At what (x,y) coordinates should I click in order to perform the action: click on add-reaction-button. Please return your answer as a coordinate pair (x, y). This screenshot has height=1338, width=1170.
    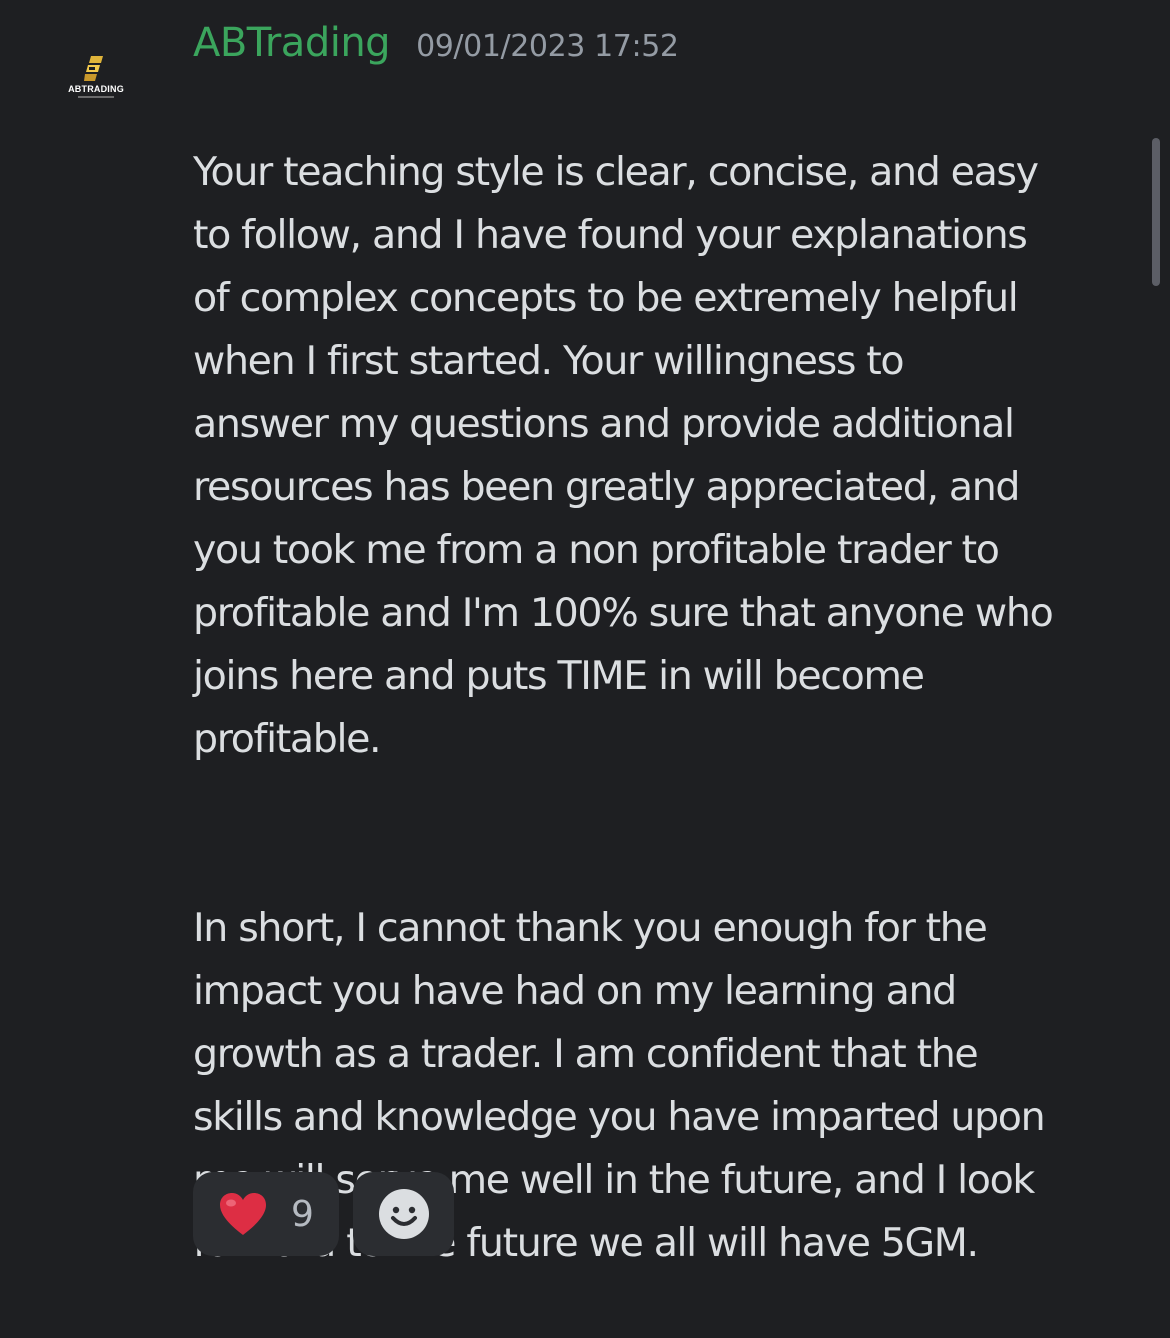
    Looking at the image, I should click on (403, 1214).